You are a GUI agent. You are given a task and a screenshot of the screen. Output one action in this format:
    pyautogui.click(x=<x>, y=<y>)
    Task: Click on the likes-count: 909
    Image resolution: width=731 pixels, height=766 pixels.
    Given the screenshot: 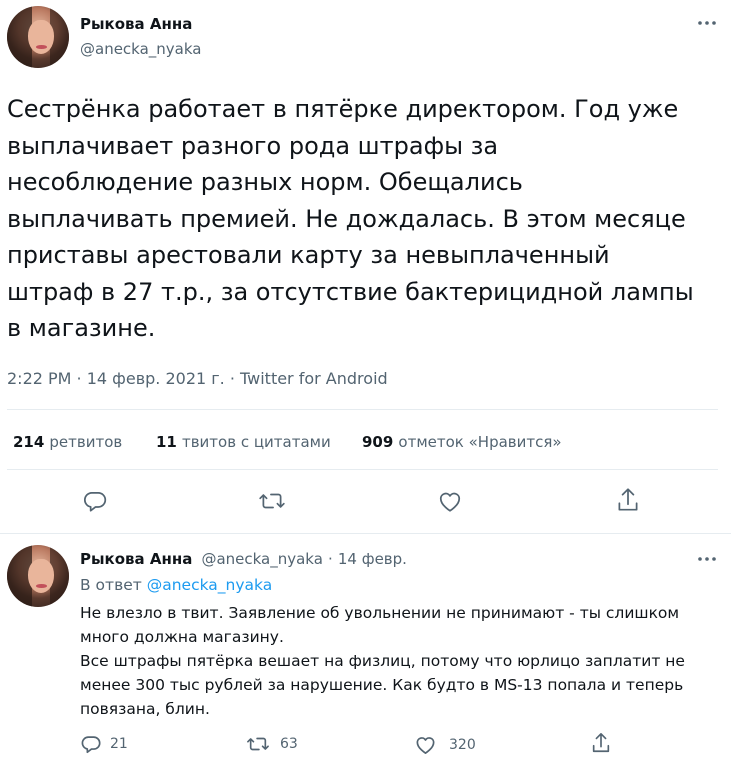 What is the action you would take?
    pyautogui.click(x=378, y=442)
    